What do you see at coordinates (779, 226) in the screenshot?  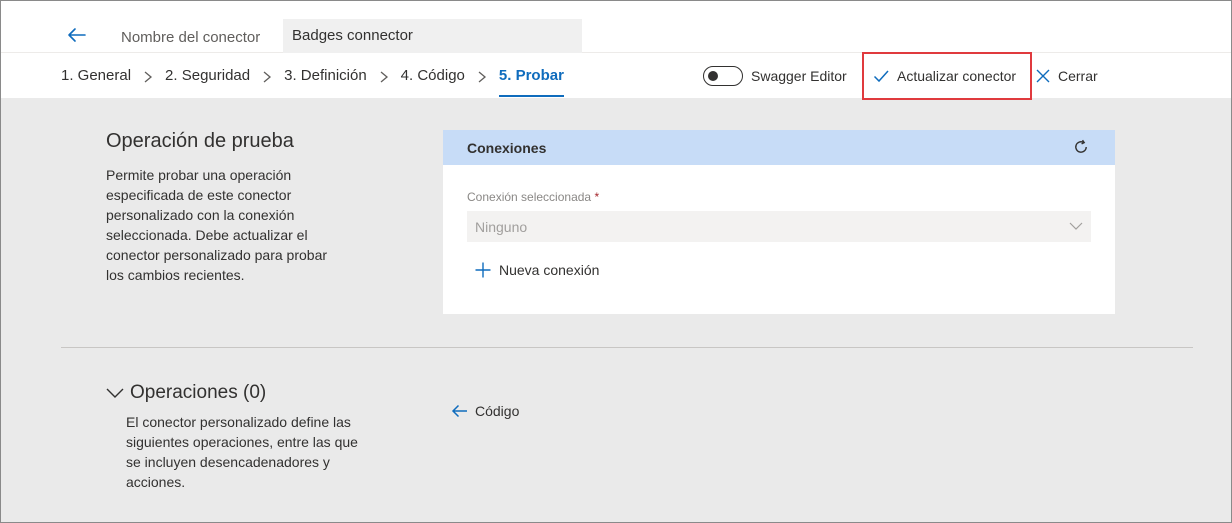 I see `connection-dropdown: Ninguno` at bounding box center [779, 226].